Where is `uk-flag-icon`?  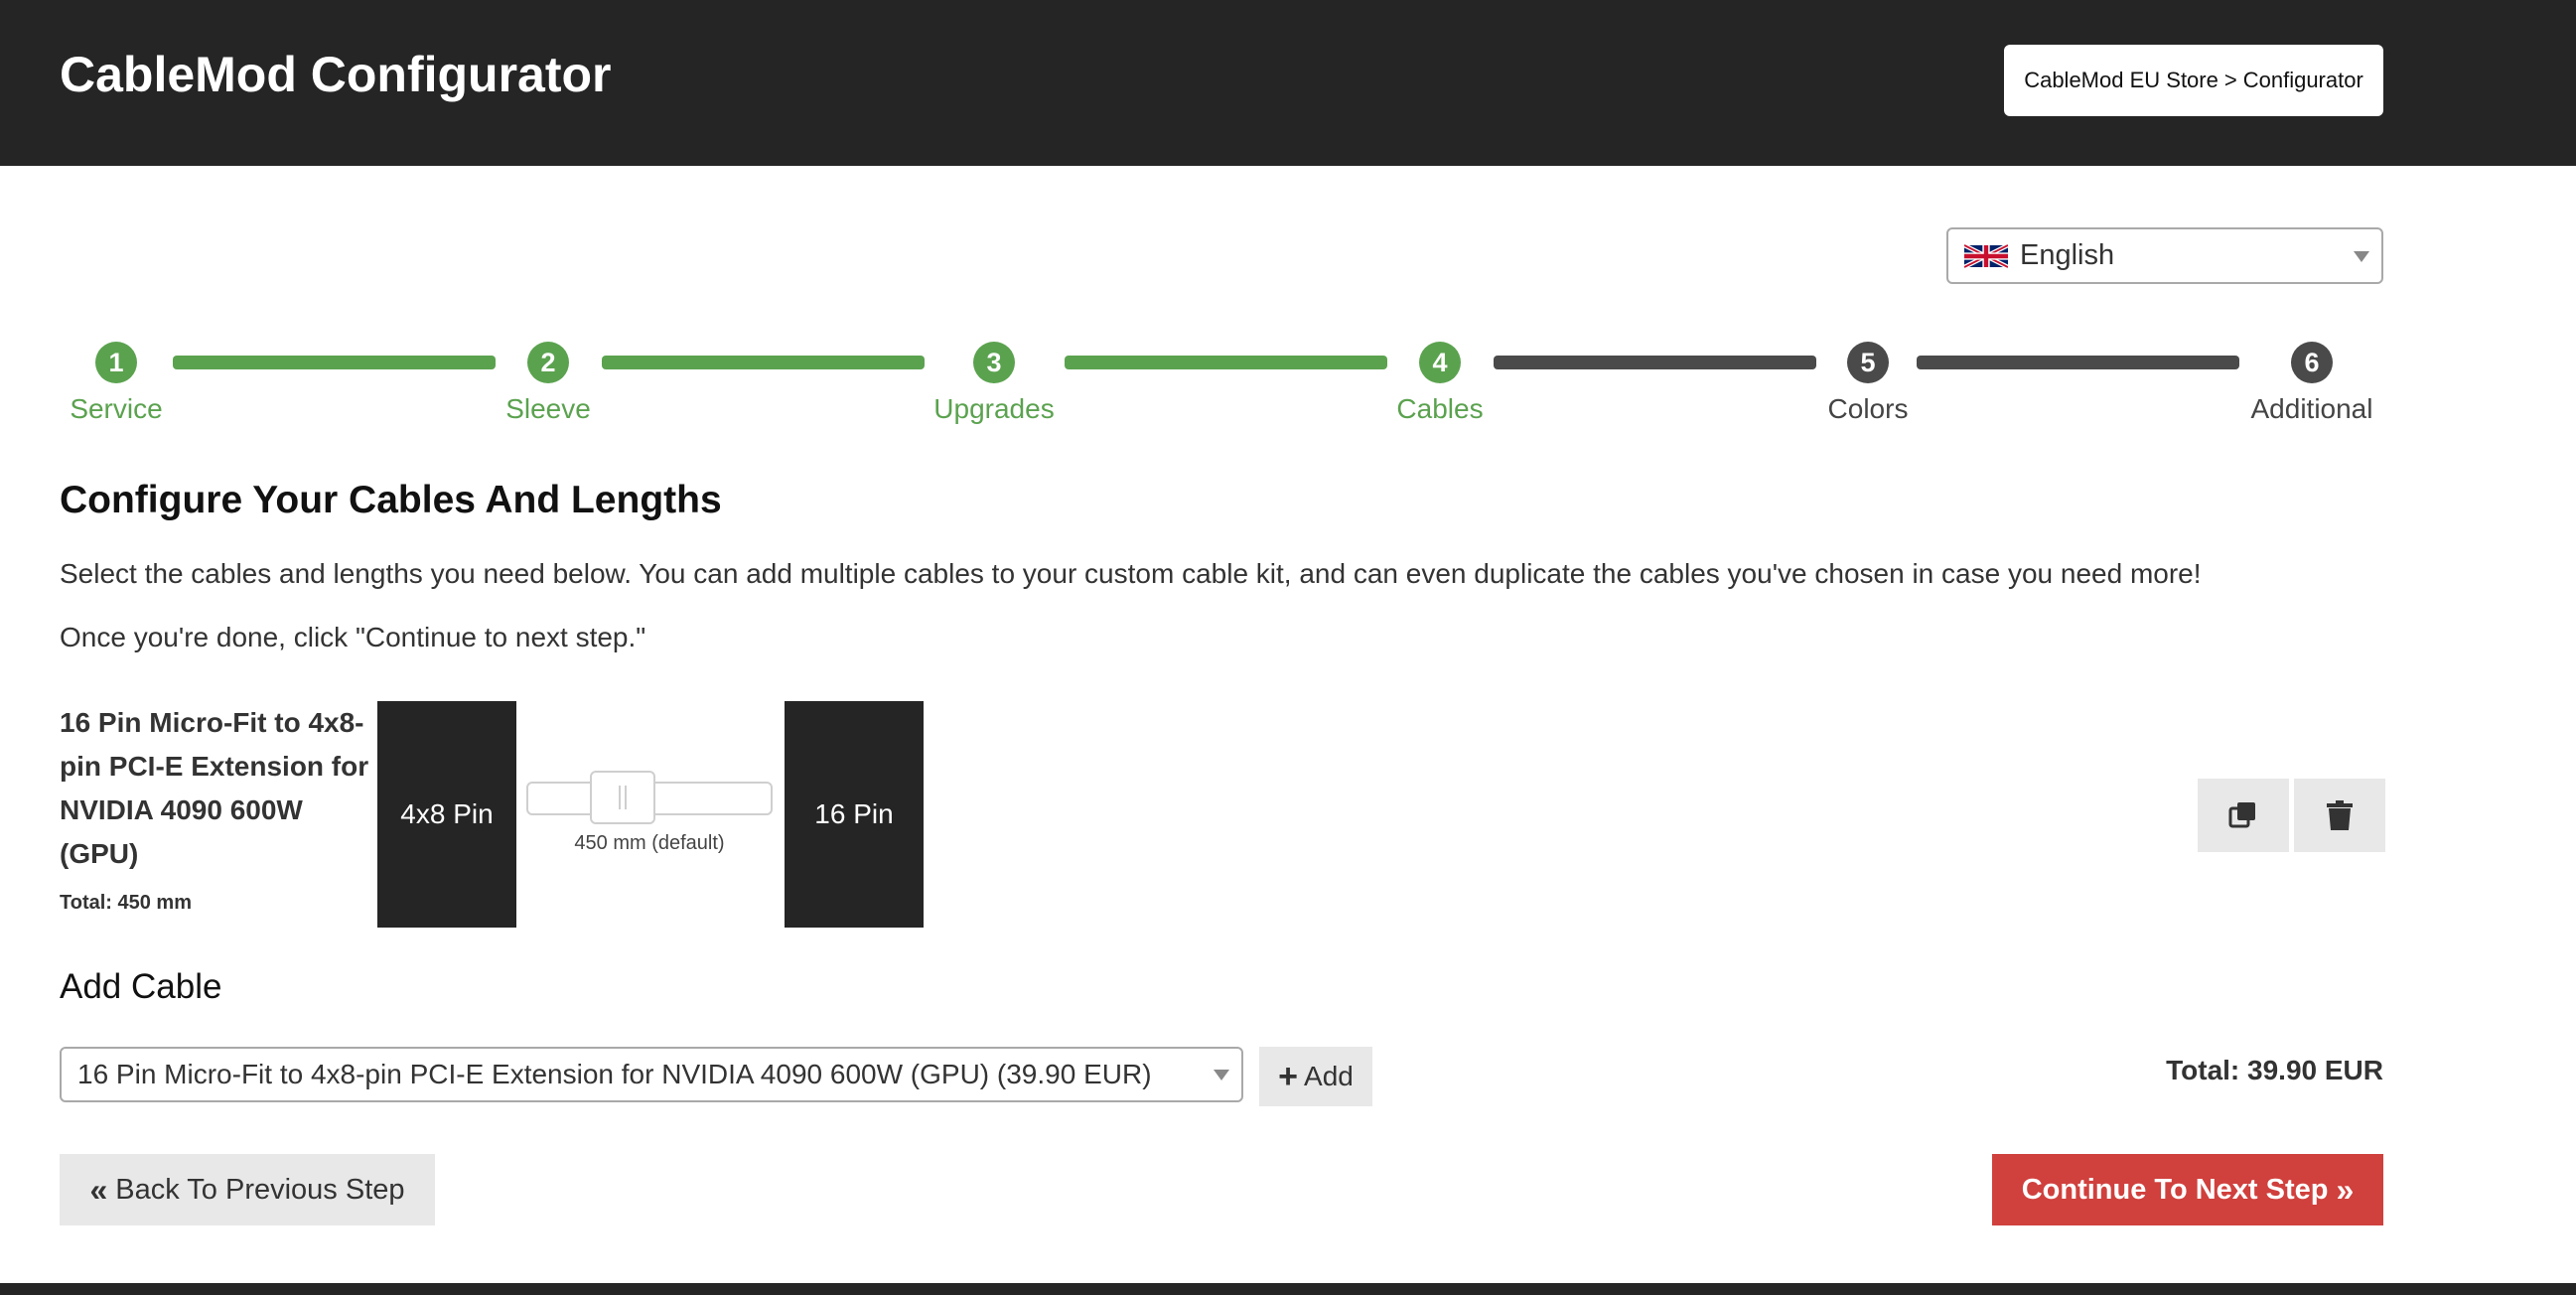
uk-flag-icon is located at coordinates (1986, 255).